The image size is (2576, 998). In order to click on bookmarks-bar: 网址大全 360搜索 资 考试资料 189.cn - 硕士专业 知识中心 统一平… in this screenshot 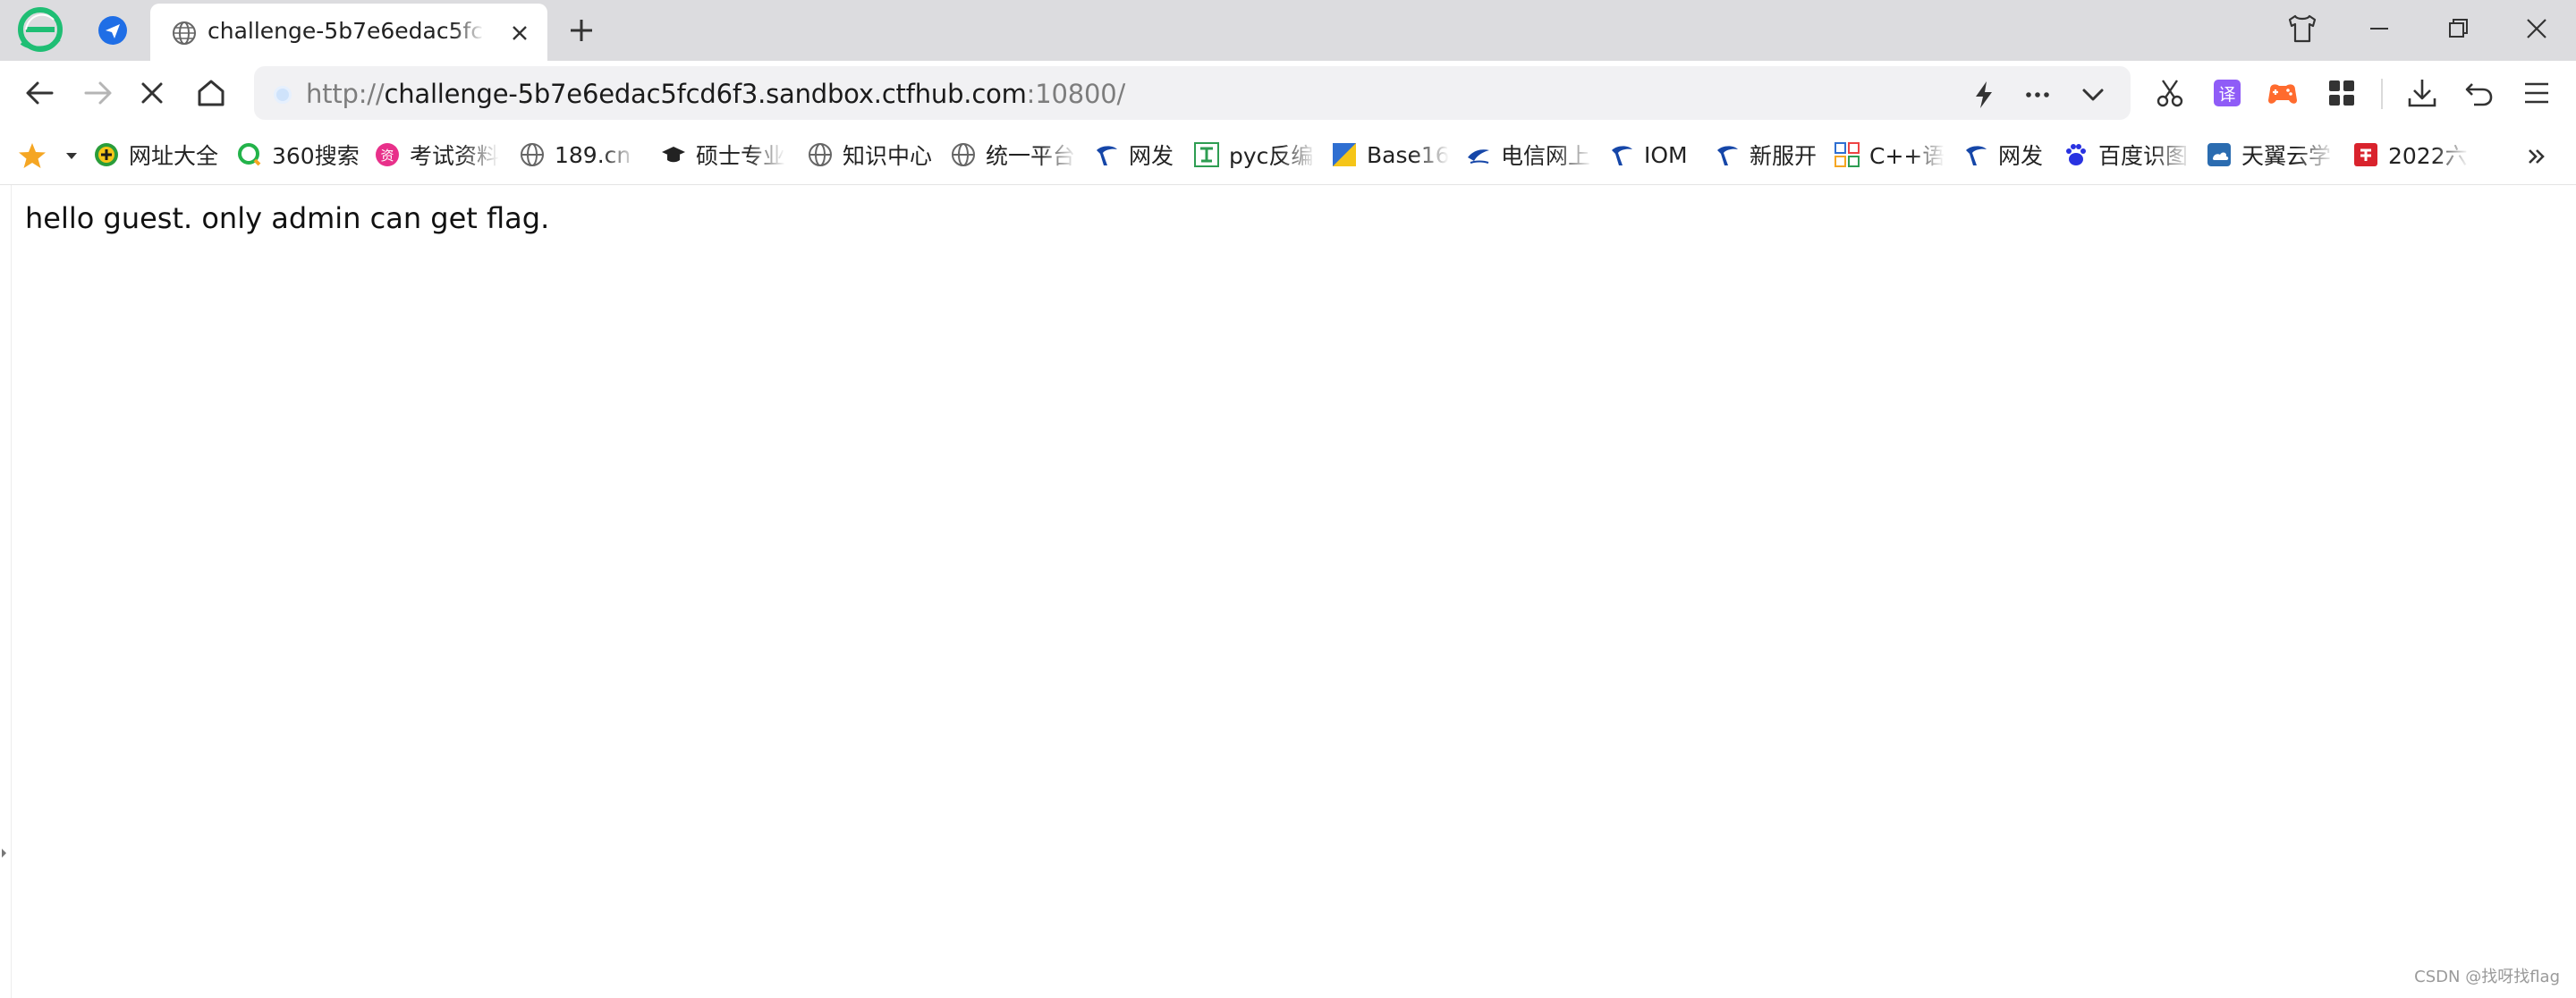, I will do `click(1288, 155)`.